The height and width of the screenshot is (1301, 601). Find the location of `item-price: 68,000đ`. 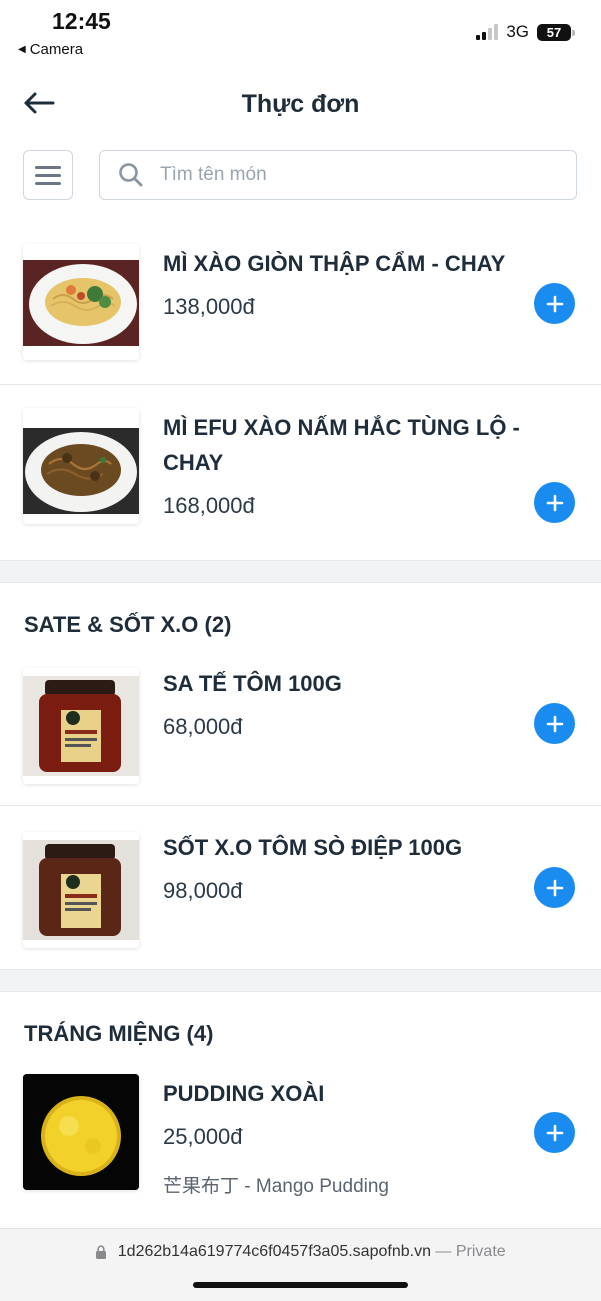

item-price: 68,000đ is located at coordinates (203, 726).